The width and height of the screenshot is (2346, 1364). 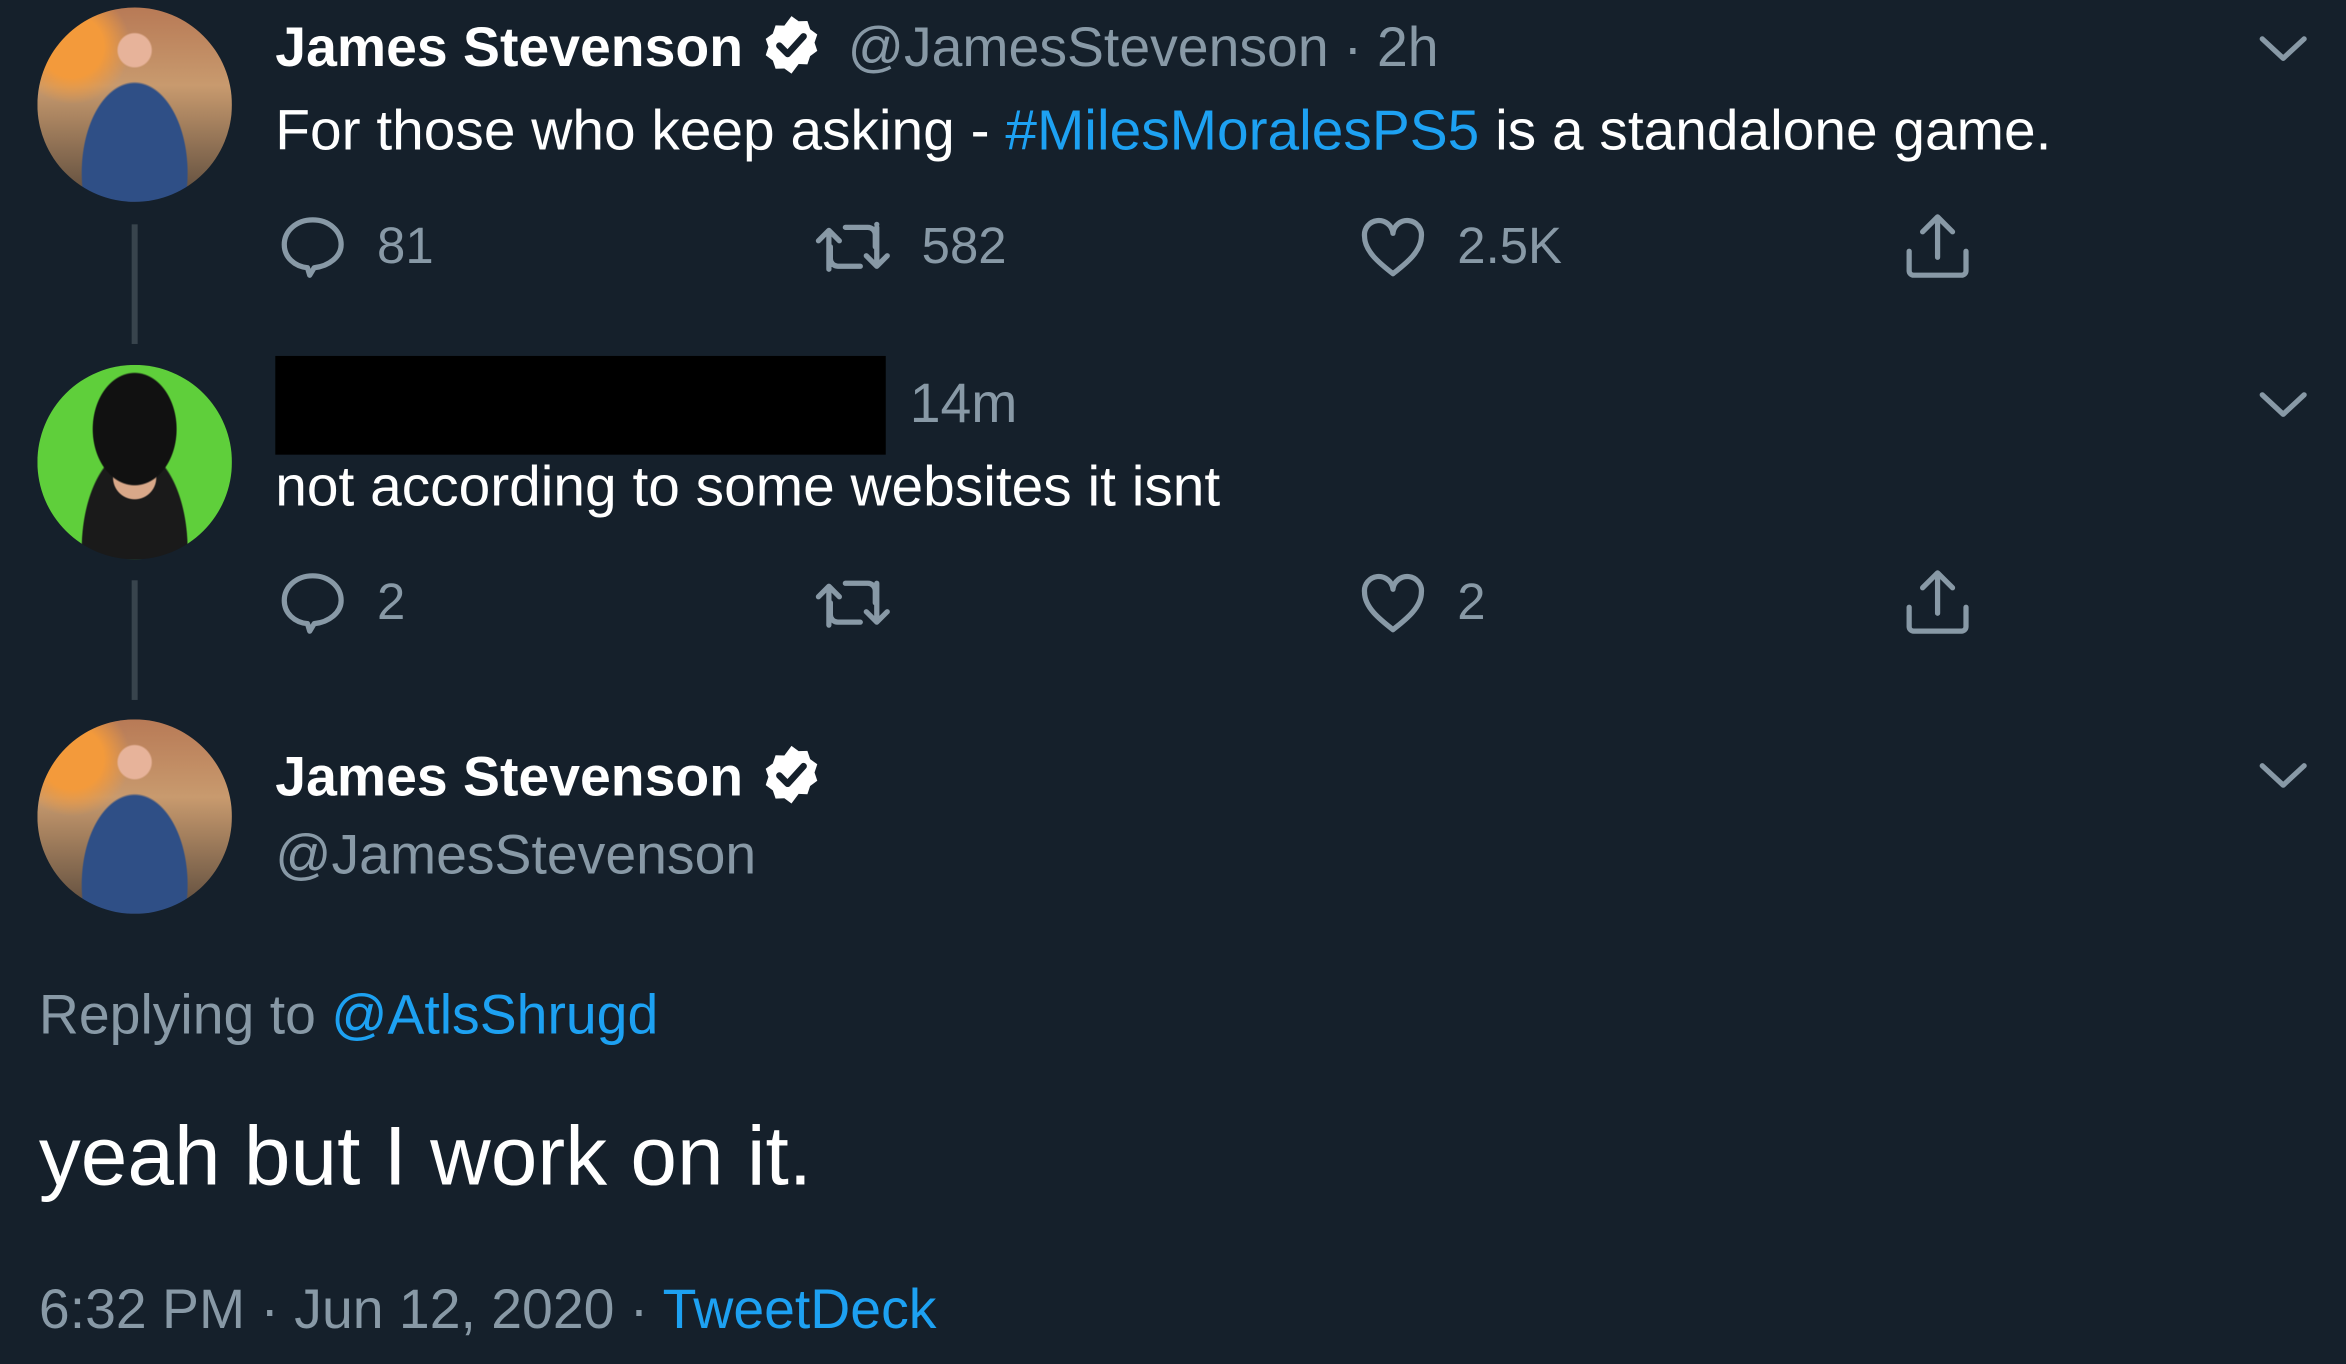 I want to click on tweet-time: 14m, so click(x=964, y=404).